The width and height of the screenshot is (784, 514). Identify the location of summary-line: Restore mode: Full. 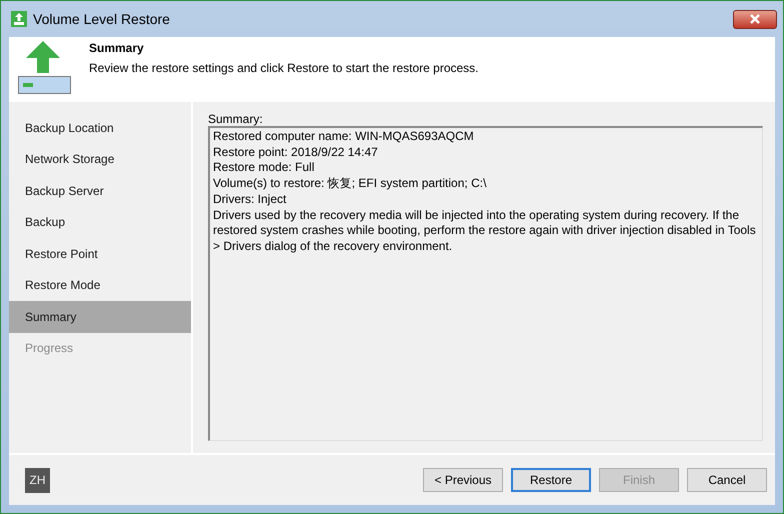
(264, 168).